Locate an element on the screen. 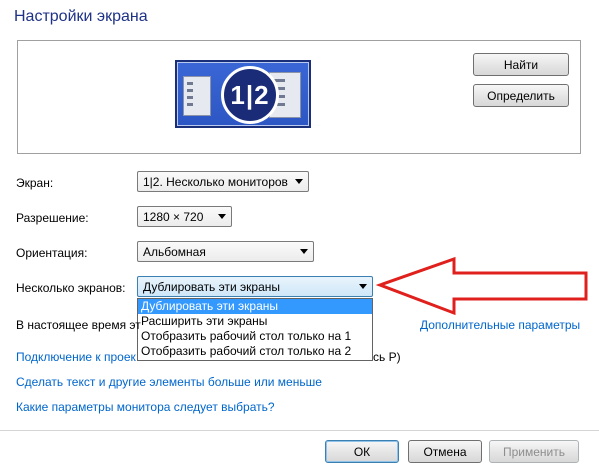 The width and height of the screenshot is (599, 473). apply-button: Применить is located at coordinates (534, 451).